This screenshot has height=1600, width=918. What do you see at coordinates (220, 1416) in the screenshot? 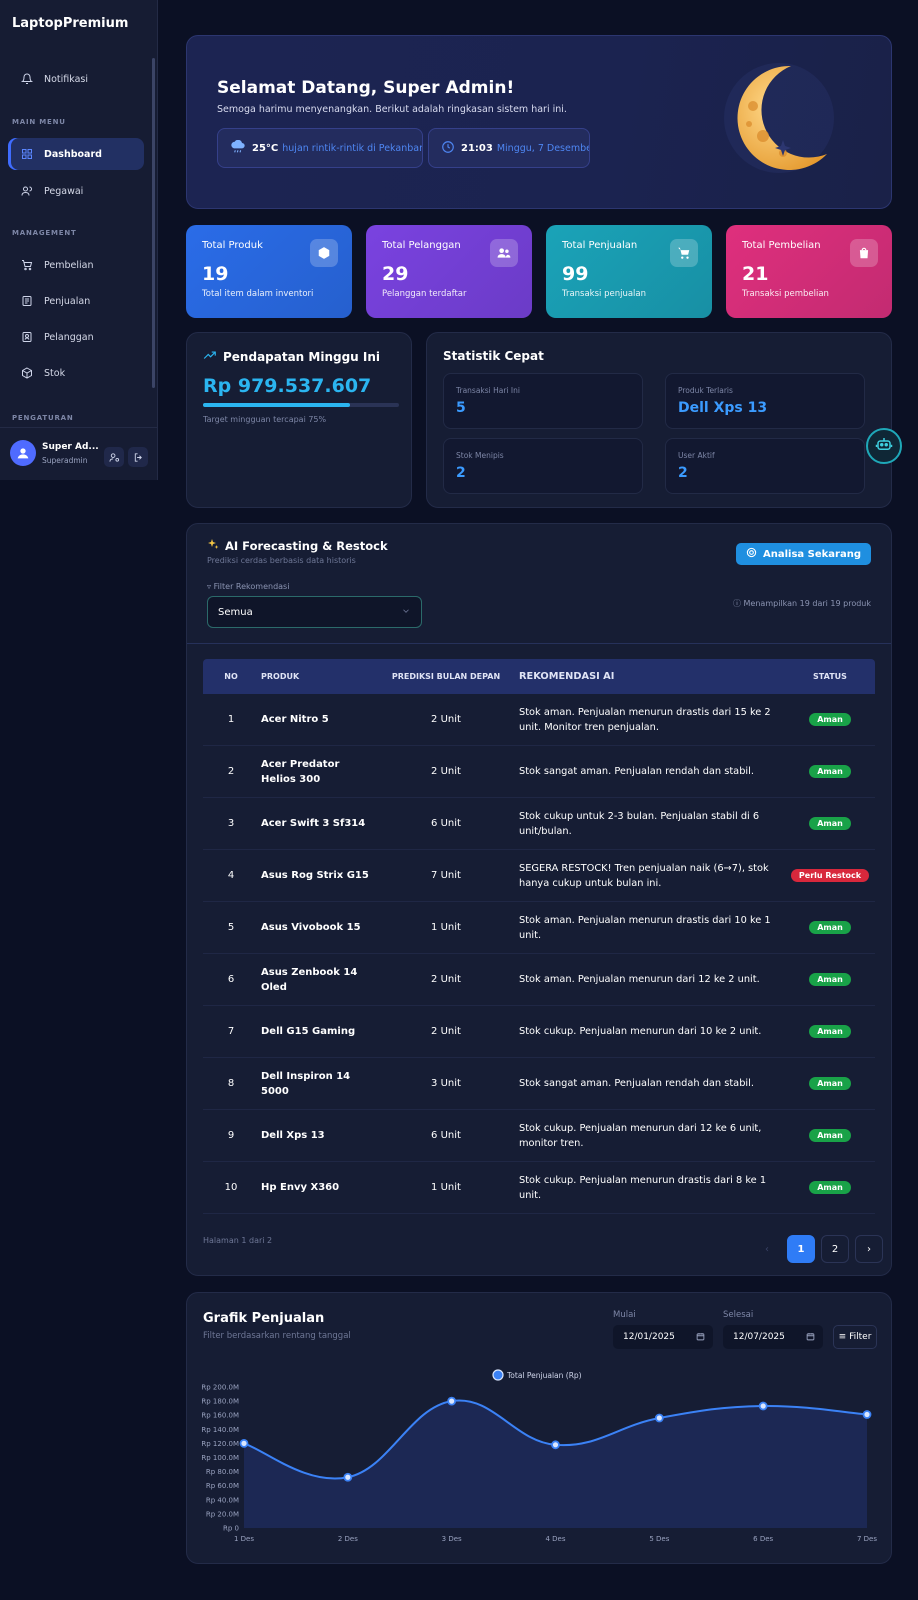
I see `y-tick-label: Rp 160.0M` at bounding box center [220, 1416].